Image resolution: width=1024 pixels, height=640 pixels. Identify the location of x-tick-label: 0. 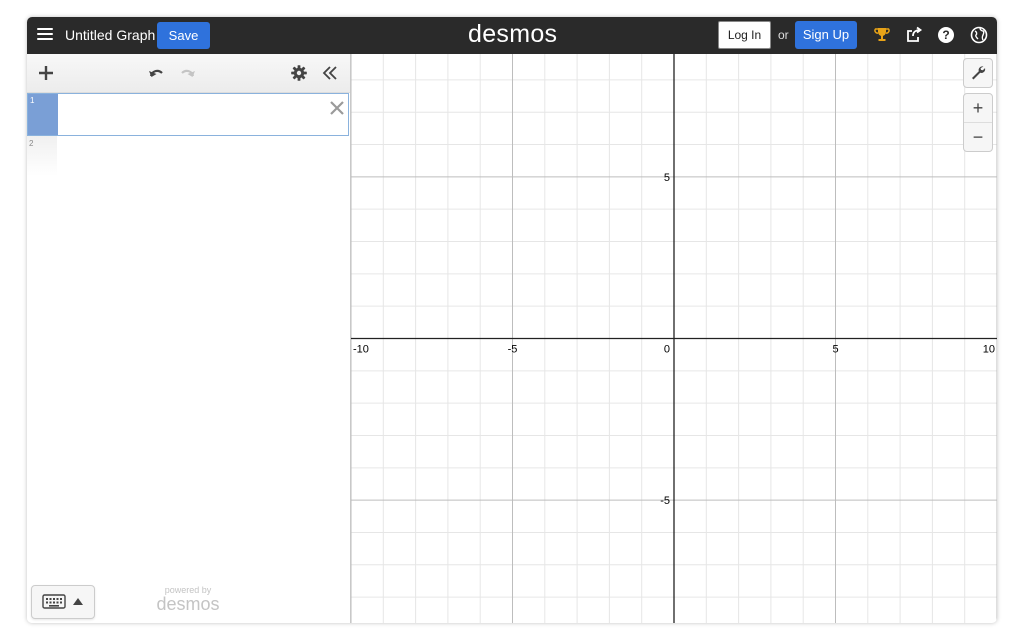
(667, 350).